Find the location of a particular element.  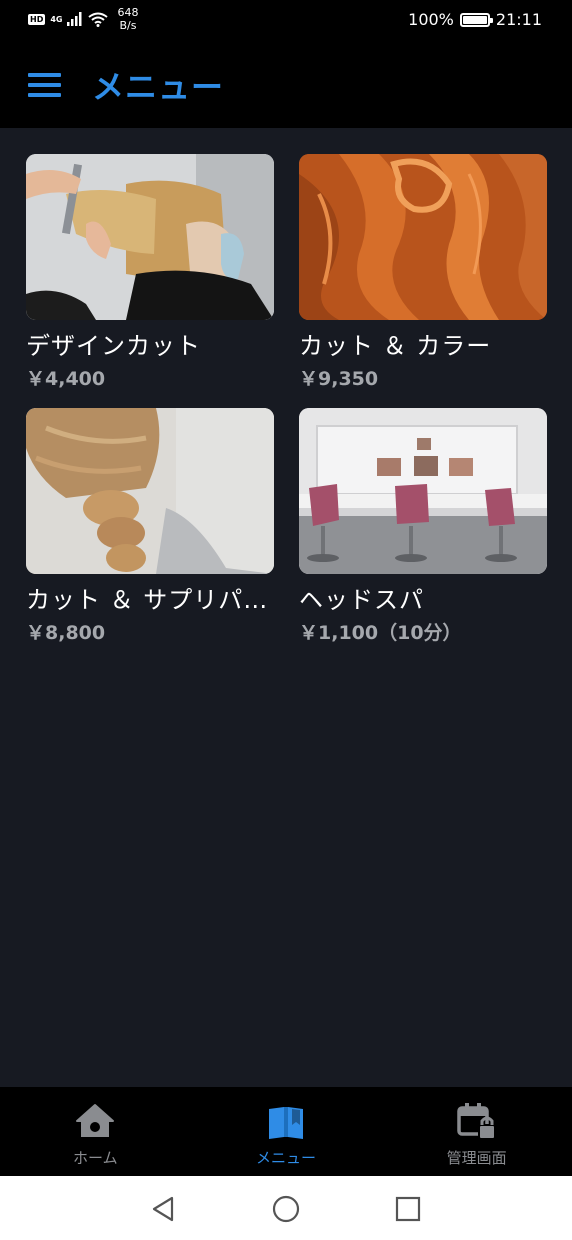

menu-item-name: ヘッドスパ is located at coordinates (361, 600).